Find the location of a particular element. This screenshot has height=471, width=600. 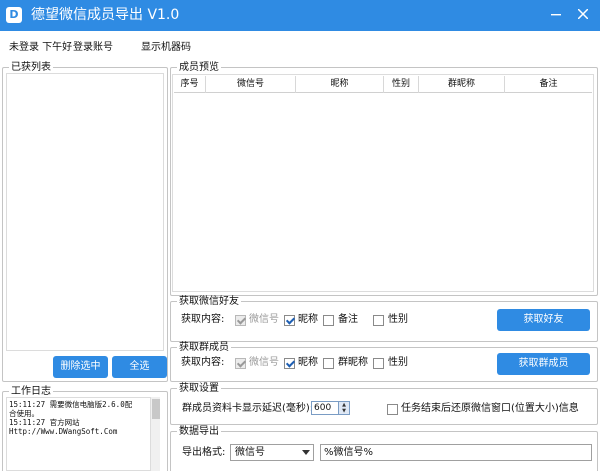

friends-wechat-id-label: 微信号 is located at coordinates (264, 319).